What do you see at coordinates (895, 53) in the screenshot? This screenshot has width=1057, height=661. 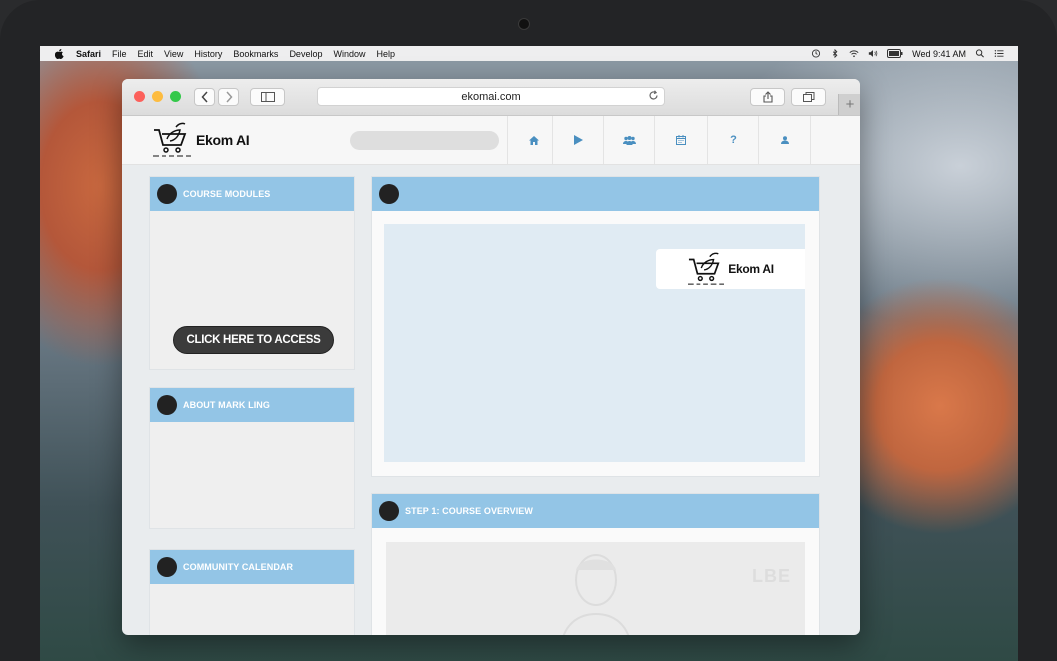 I see `battery-icon` at bounding box center [895, 53].